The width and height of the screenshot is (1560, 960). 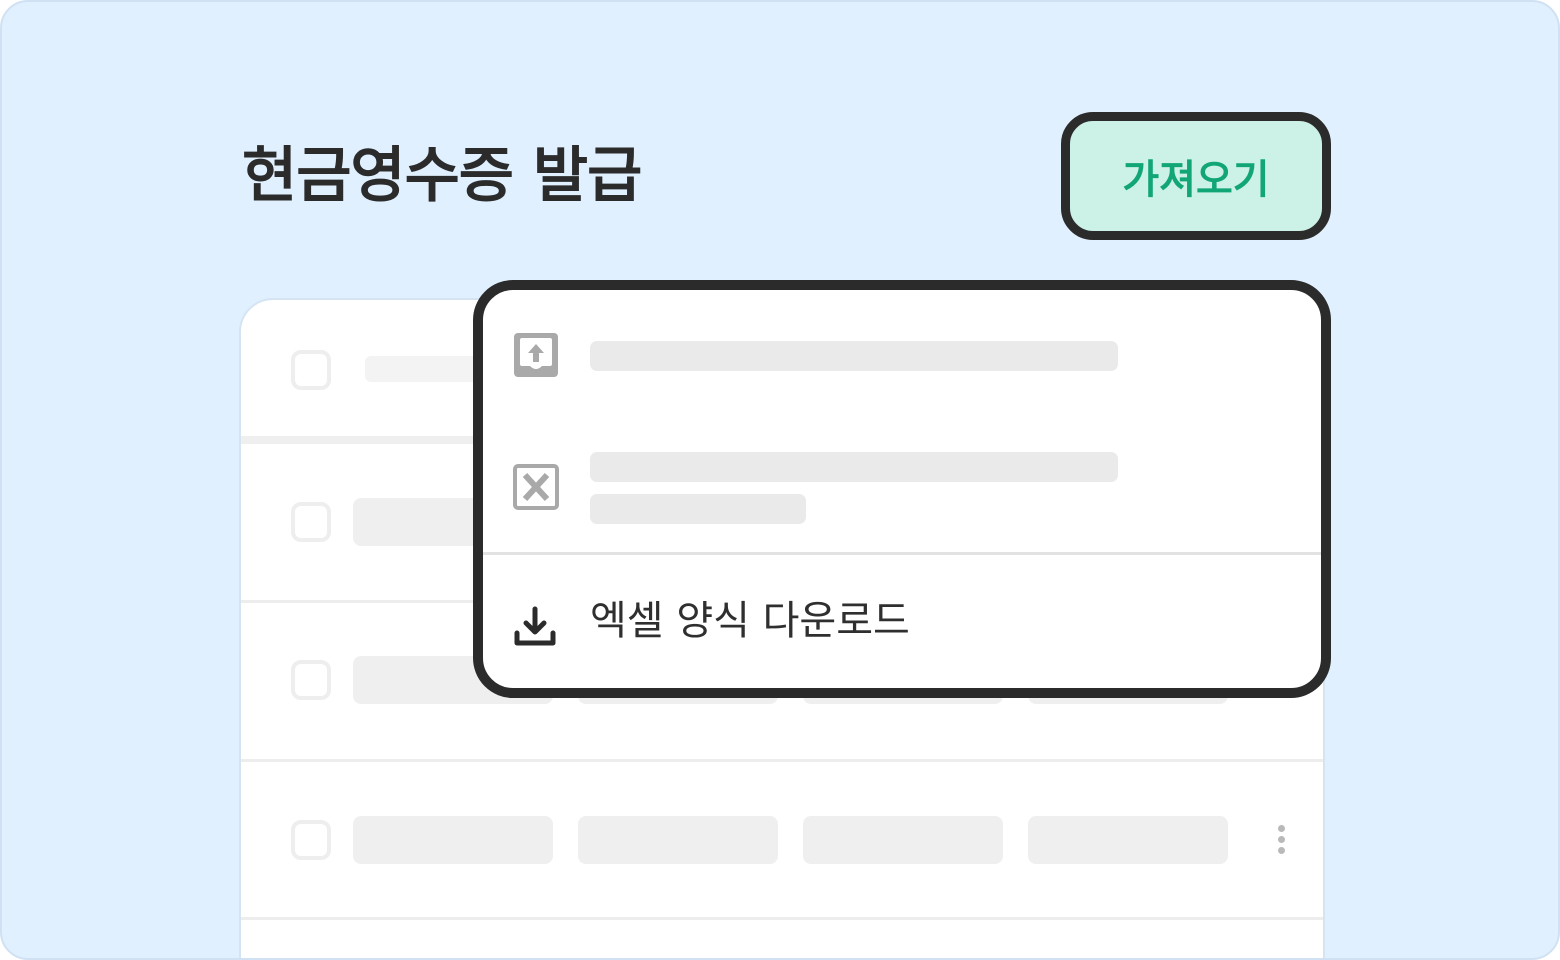 I want to click on import-button: 가져오기, so click(x=1196, y=176).